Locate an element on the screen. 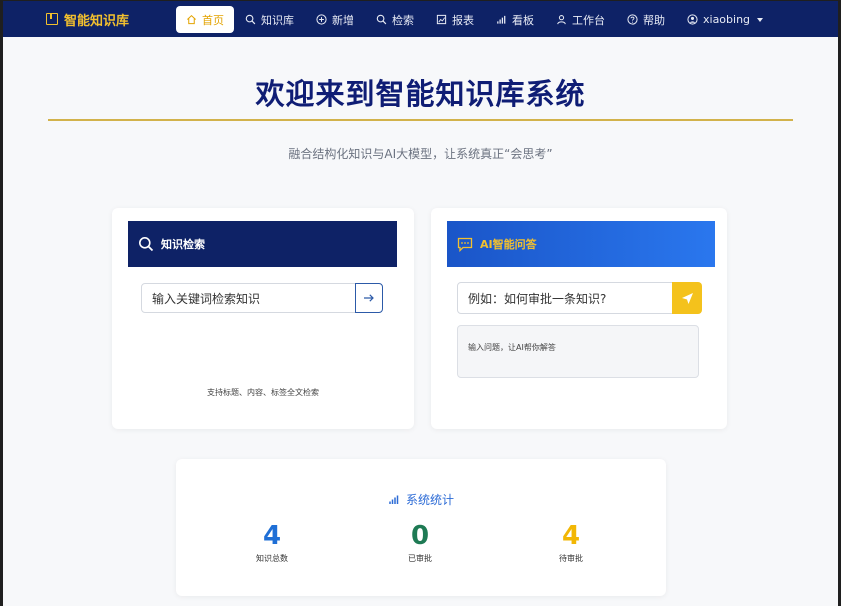 Image resolution: width=841 pixels, height=606 pixels. search-card-title: 知识检索 is located at coordinates (183, 244).